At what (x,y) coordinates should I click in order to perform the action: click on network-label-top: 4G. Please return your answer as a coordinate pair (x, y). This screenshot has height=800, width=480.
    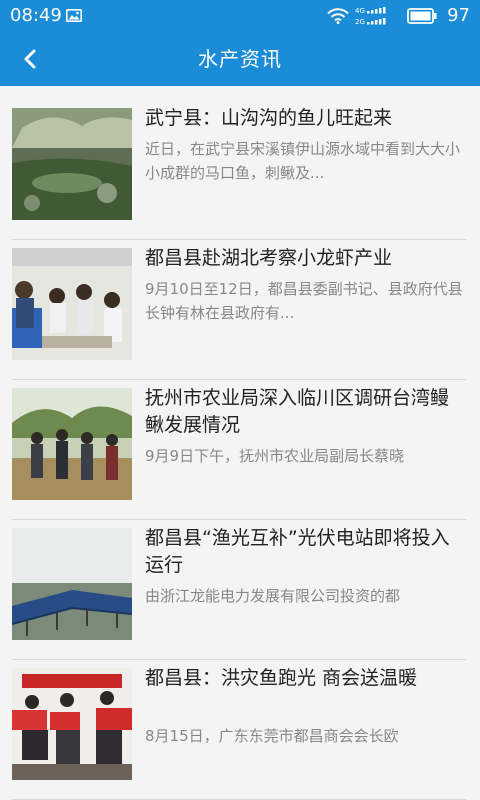
    Looking at the image, I should click on (360, 11).